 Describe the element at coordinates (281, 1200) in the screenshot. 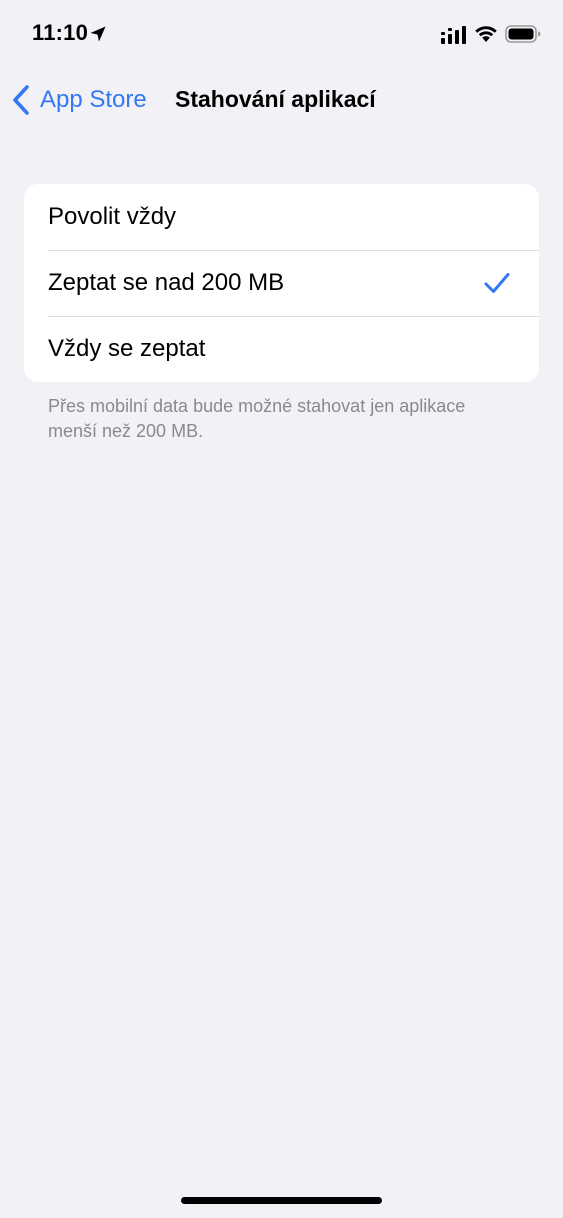

I see `home-indicator` at that location.